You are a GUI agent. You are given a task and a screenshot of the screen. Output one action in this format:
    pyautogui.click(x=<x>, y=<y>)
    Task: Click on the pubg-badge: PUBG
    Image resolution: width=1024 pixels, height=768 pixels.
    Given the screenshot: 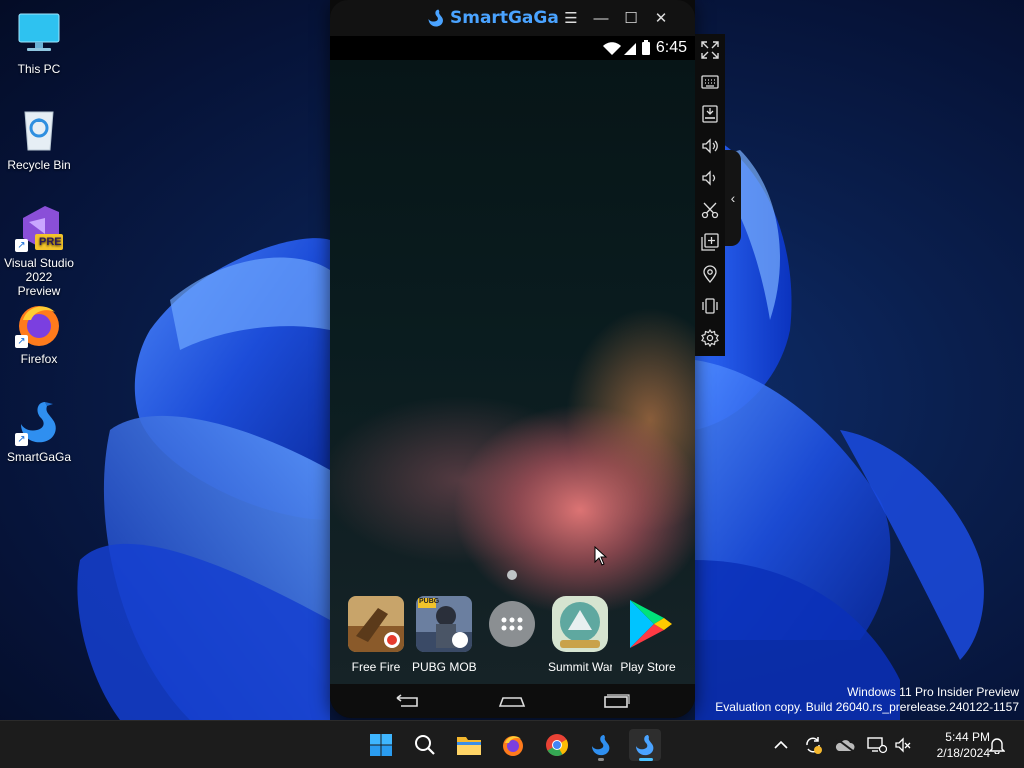 What is the action you would take?
    pyautogui.click(x=429, y=601)
    